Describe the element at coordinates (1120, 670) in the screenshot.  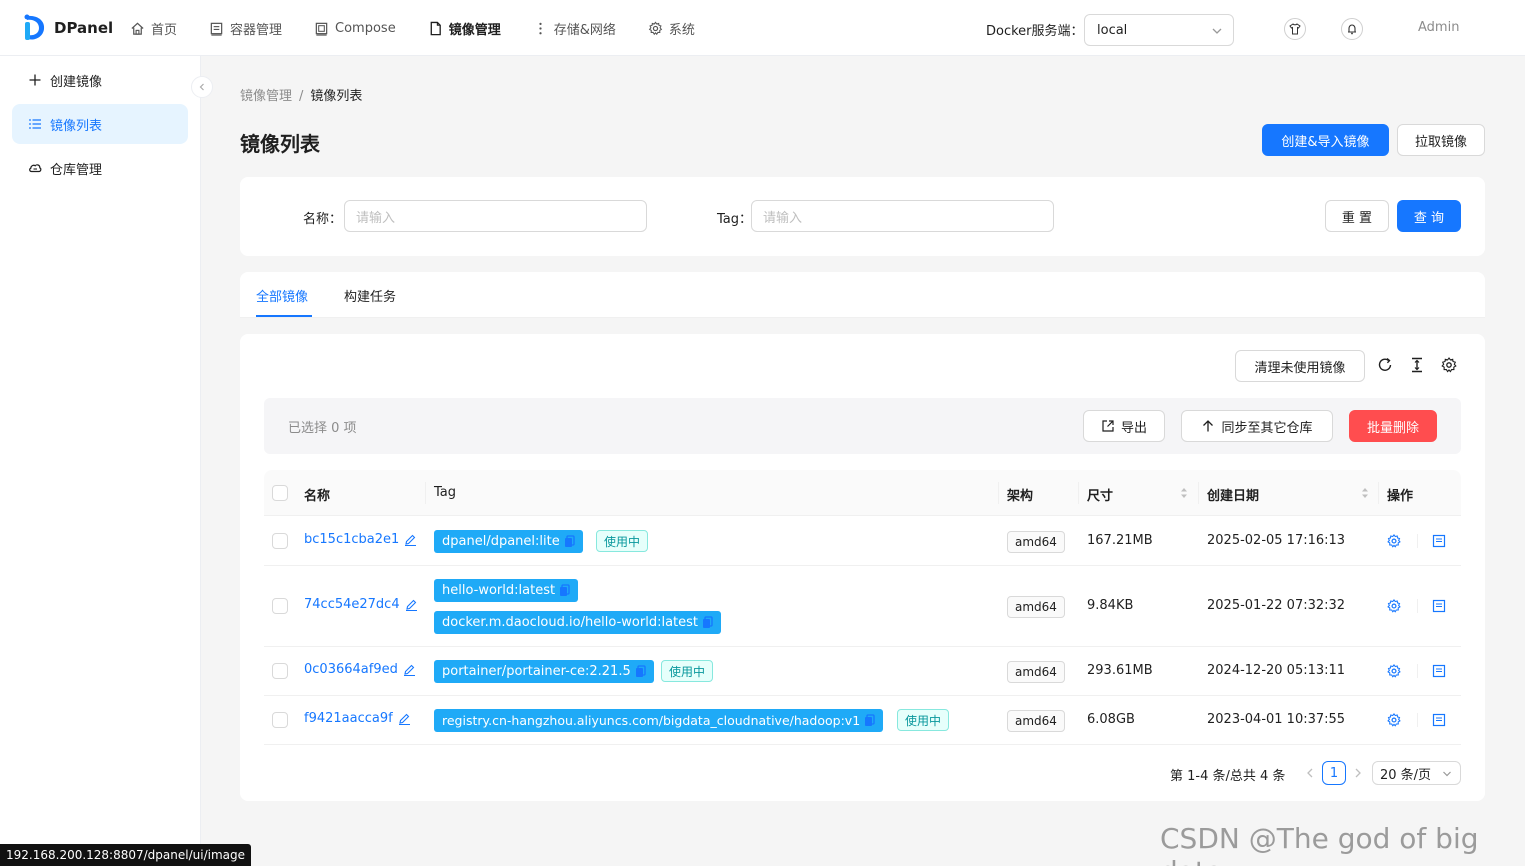
I see `image-size: 293.61MB` at that location.